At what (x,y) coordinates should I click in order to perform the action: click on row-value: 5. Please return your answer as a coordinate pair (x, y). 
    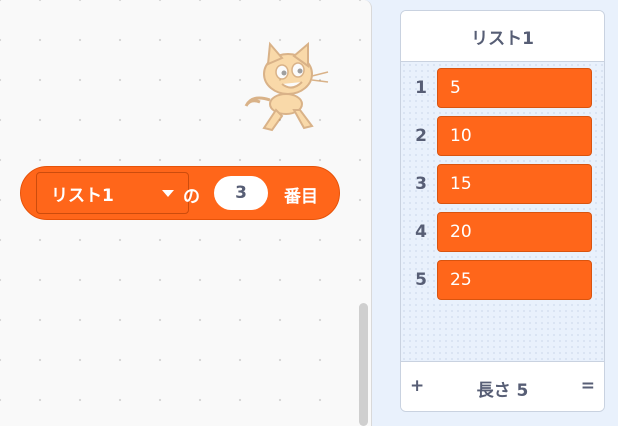
    Looking at the image, I should click on (514, 88).